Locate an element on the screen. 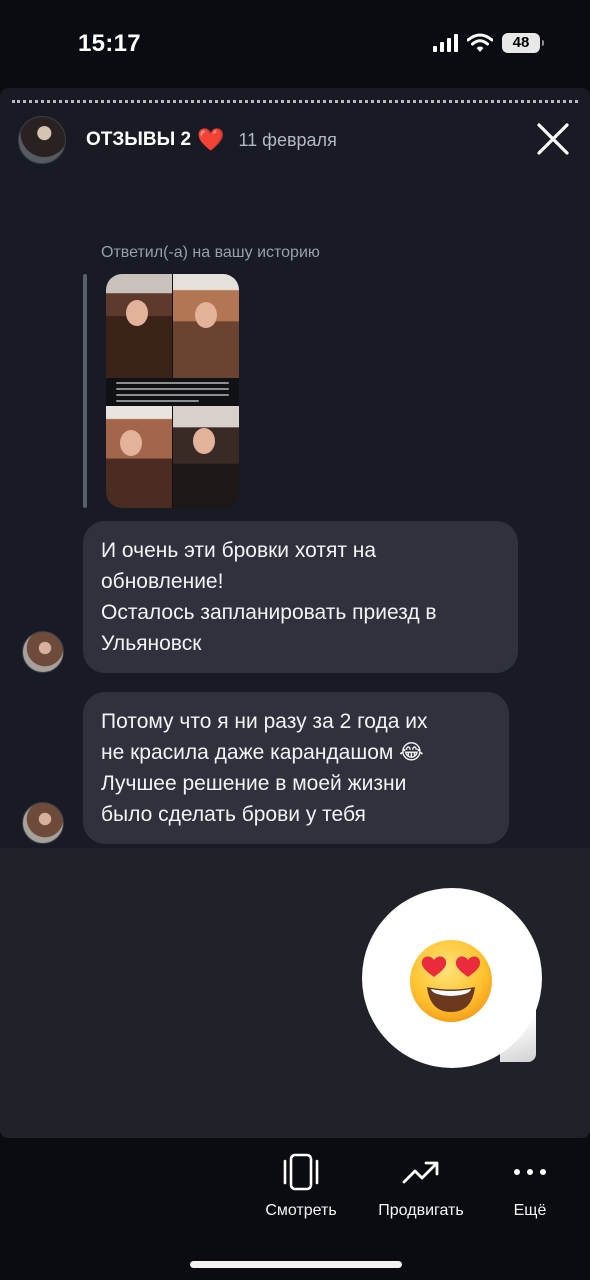 The image size is (590, 1280). message-line: Ульяновск is located at coordinates (151, 643).